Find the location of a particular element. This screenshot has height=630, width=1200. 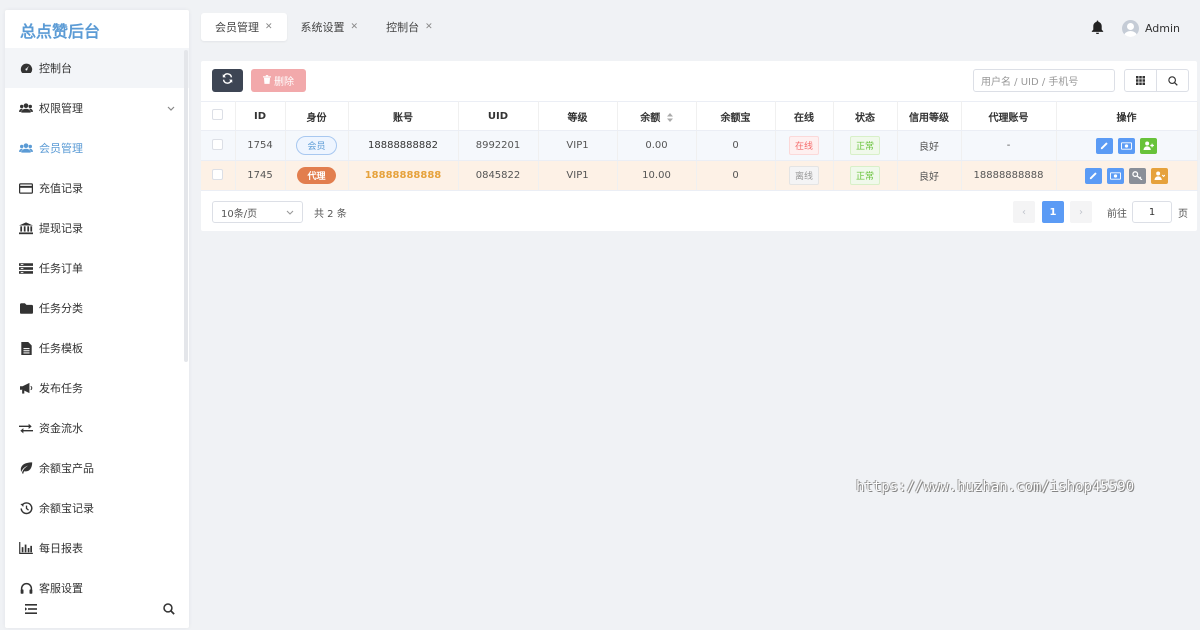

key-button is located at coordinates (1137, 175).